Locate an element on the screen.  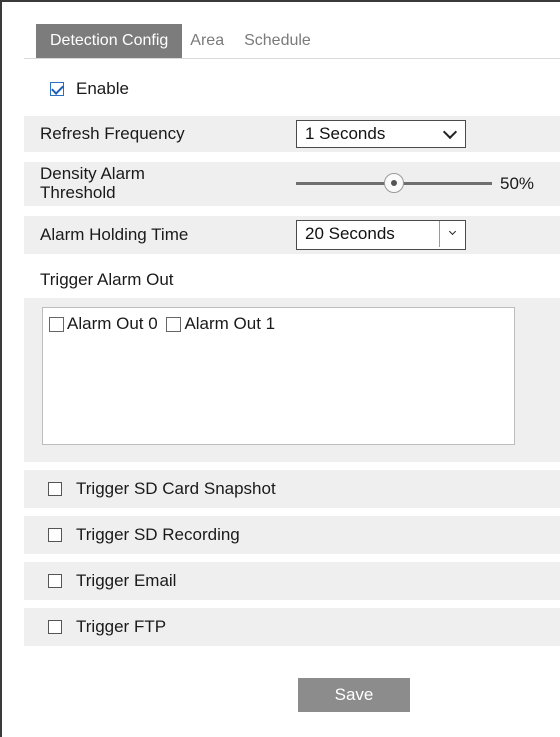
trigger-sd-snapshot-label: Trigger SD Card Snapshot is located at coordinates (176, 488).